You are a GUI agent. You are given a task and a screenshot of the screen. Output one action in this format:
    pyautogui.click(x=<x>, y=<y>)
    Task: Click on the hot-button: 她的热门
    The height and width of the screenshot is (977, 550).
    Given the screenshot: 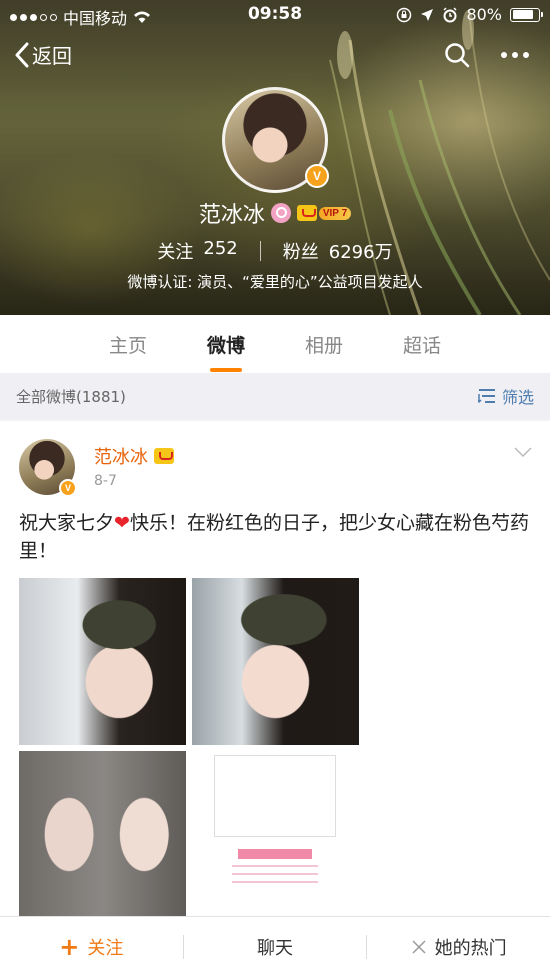 What is the action you would take?
    pyautogui.click(x=458, y=947)
    